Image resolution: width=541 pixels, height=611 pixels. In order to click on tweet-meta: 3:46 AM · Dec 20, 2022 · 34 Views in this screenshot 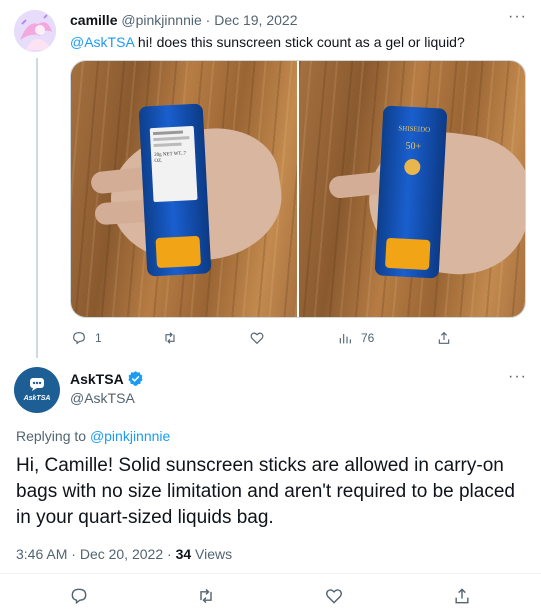, I will do `click(124, 554)`.